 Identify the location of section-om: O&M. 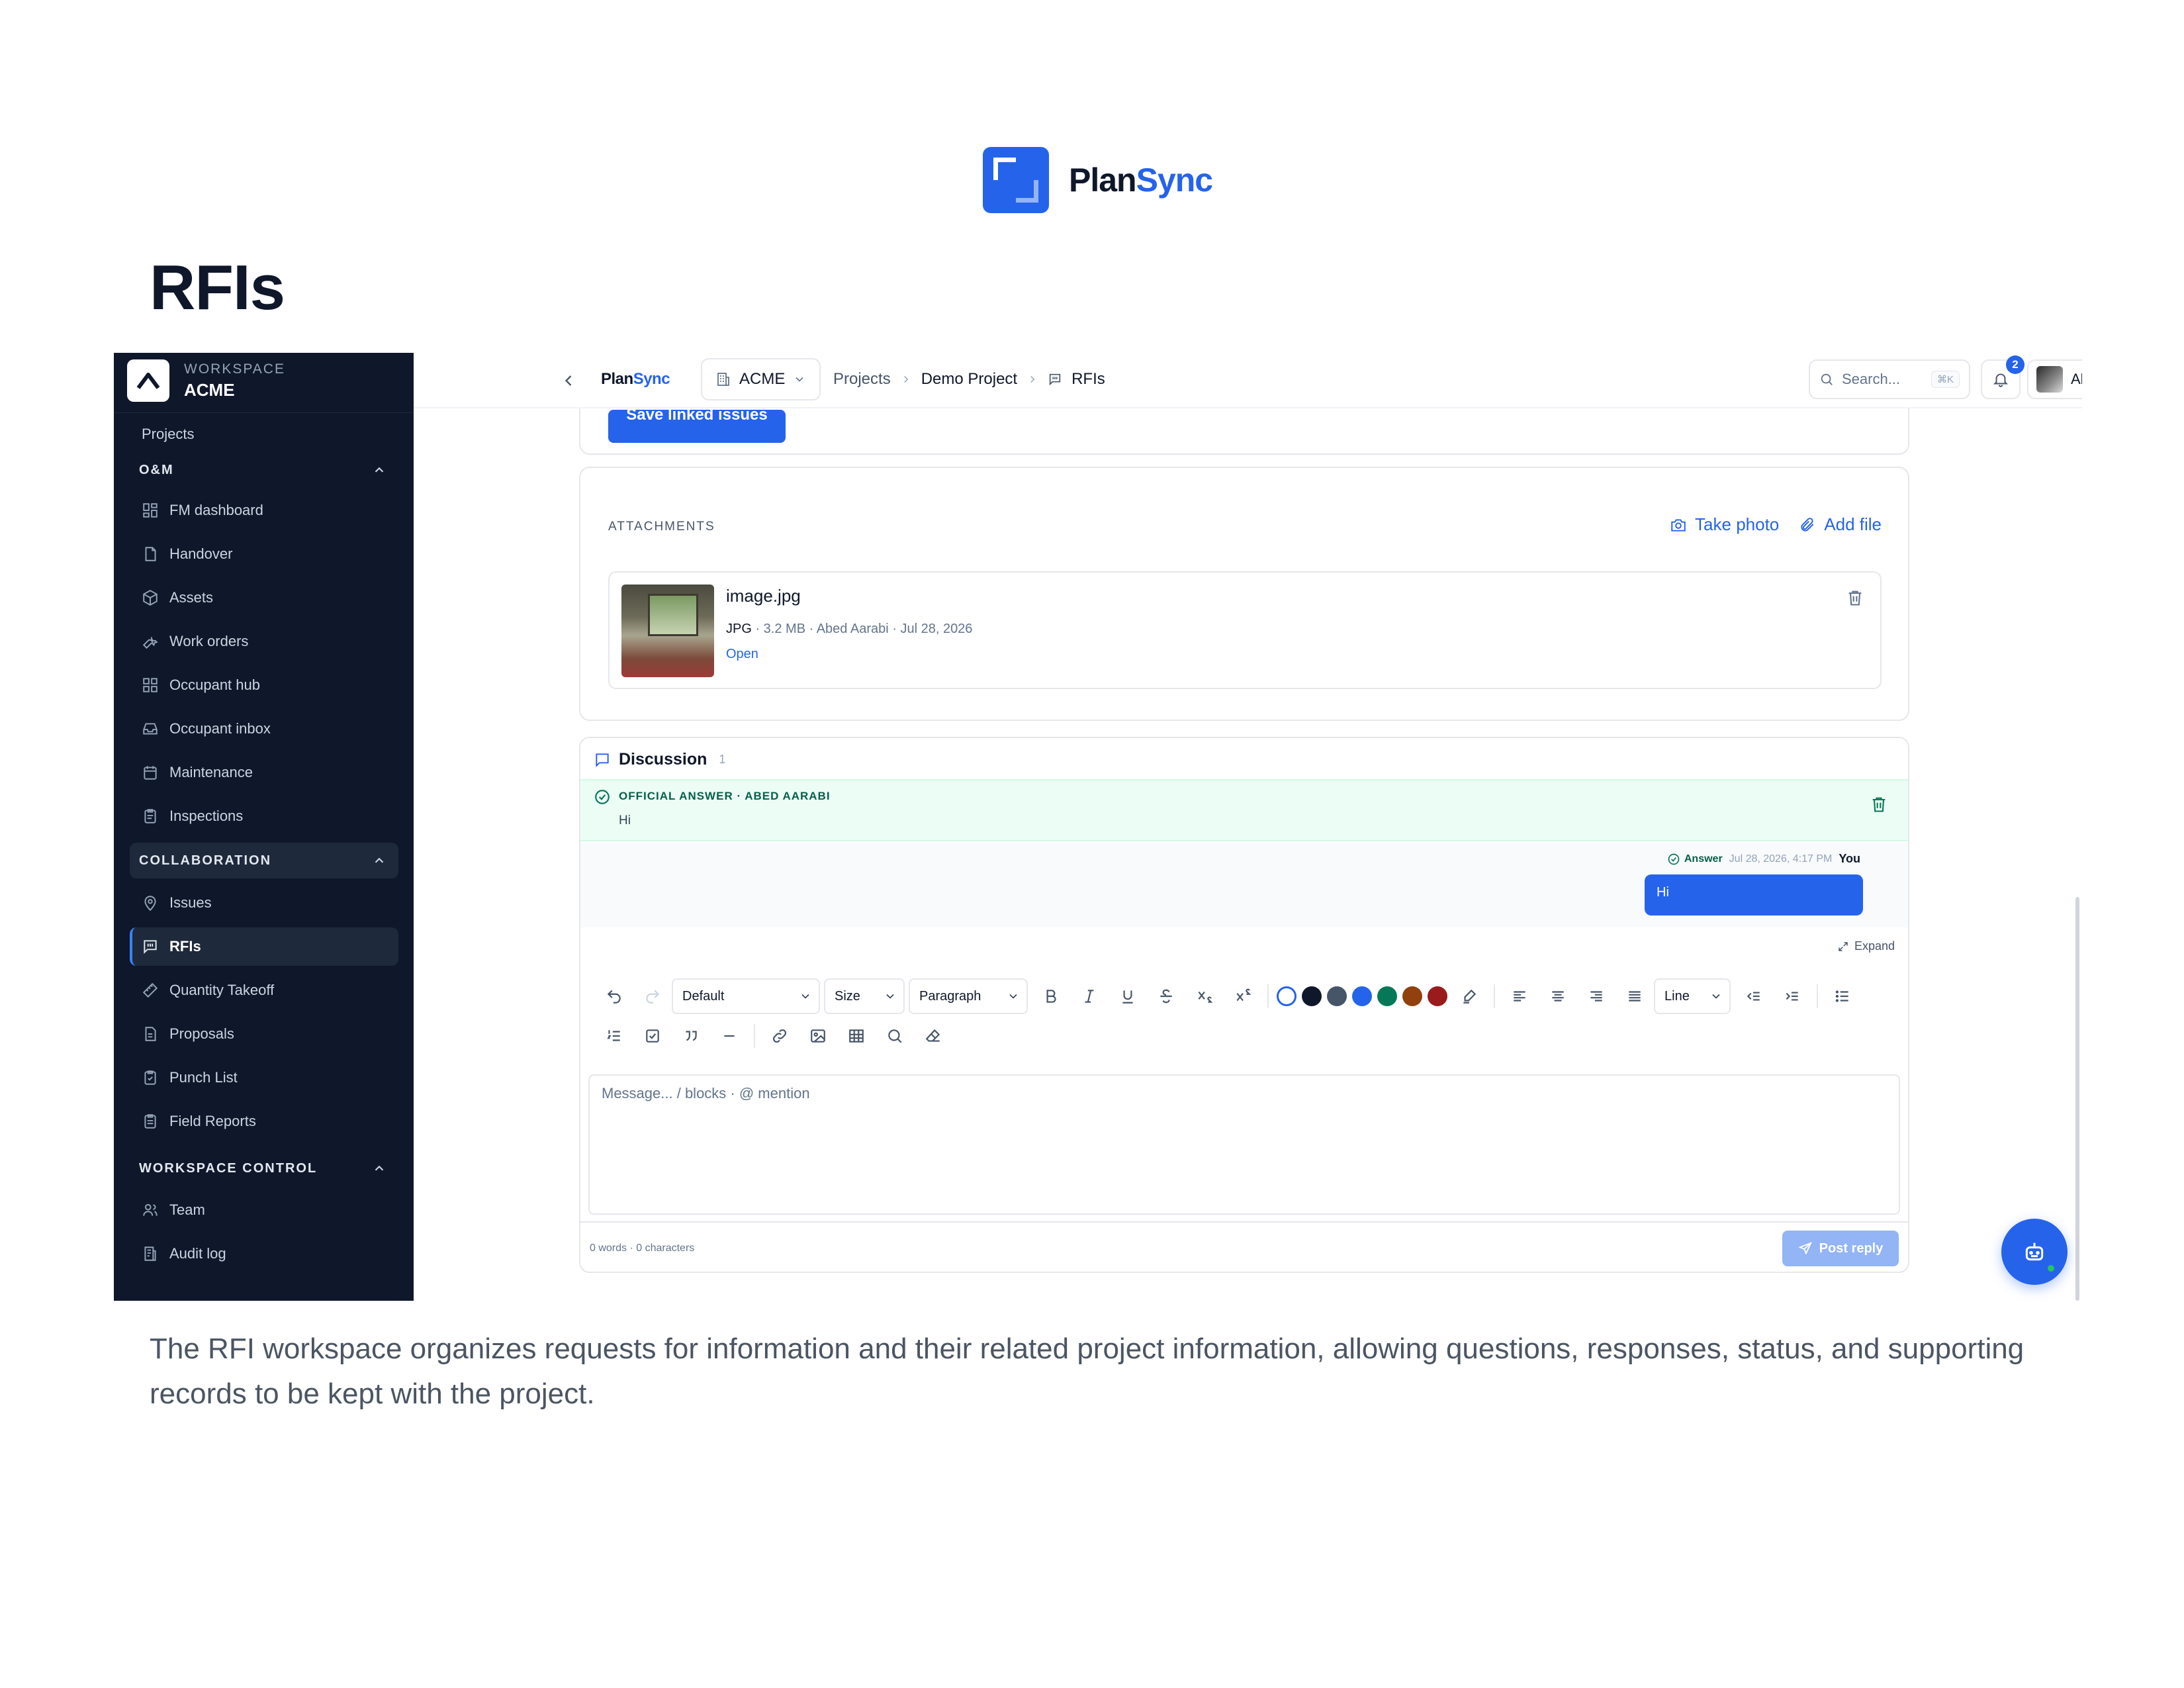
(264, 470).